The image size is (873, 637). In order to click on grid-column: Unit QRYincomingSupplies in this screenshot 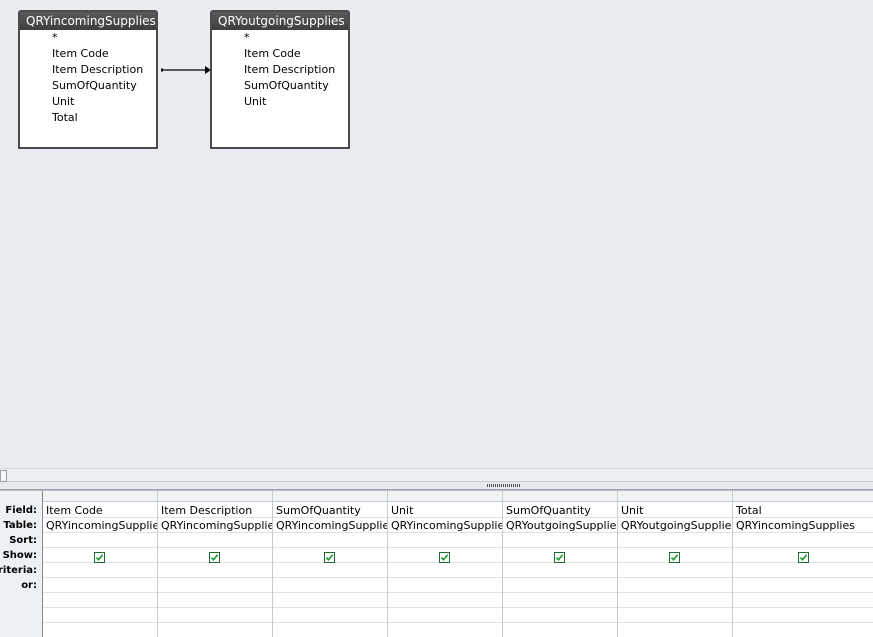, I will do `click(445, 564)`.